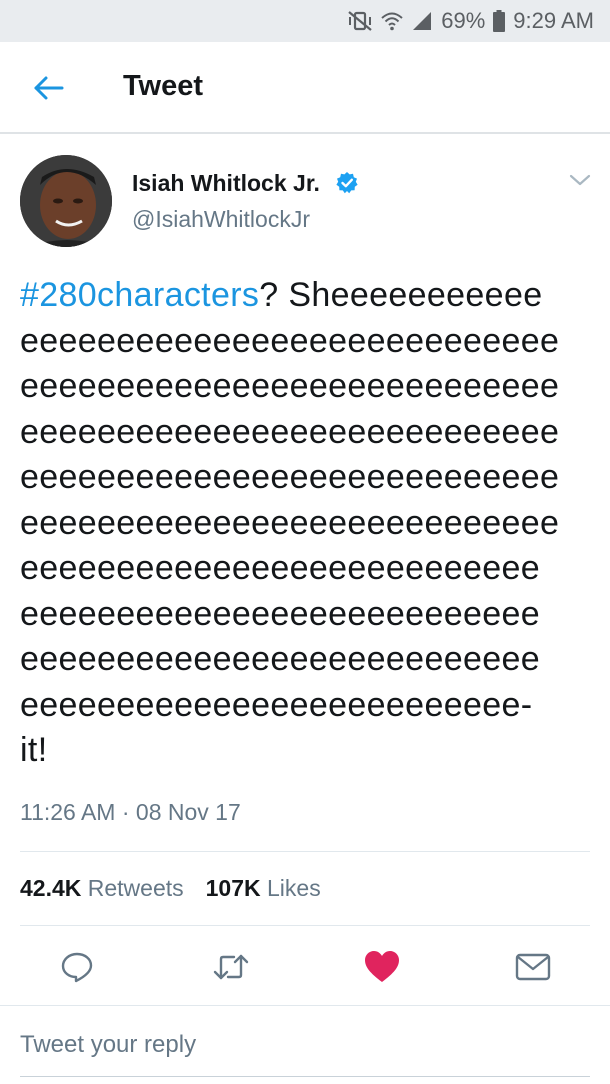 This screenshot has height=1084, width=610. I want to click on tweet-text-line: eeeeeeeeeeeeeeeeeeeeeeeeee-, so click(276, 704).